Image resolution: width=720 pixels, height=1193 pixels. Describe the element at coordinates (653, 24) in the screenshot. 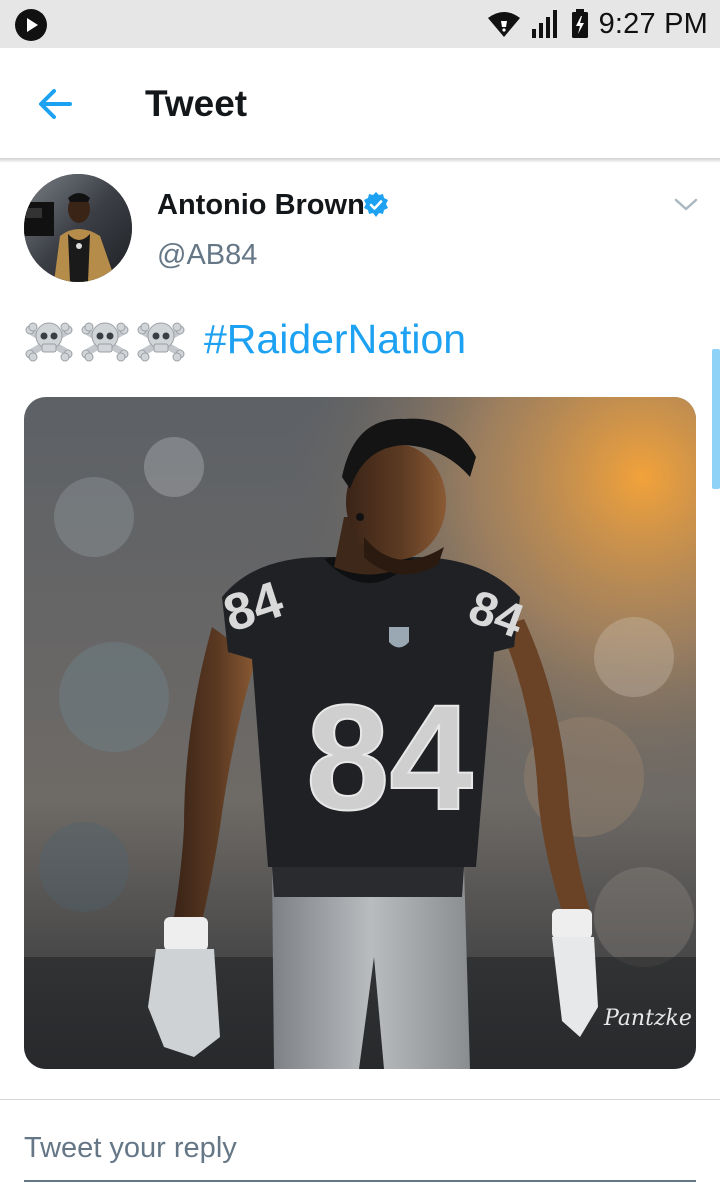

I see `status-time: 9:27 PM` at that location.